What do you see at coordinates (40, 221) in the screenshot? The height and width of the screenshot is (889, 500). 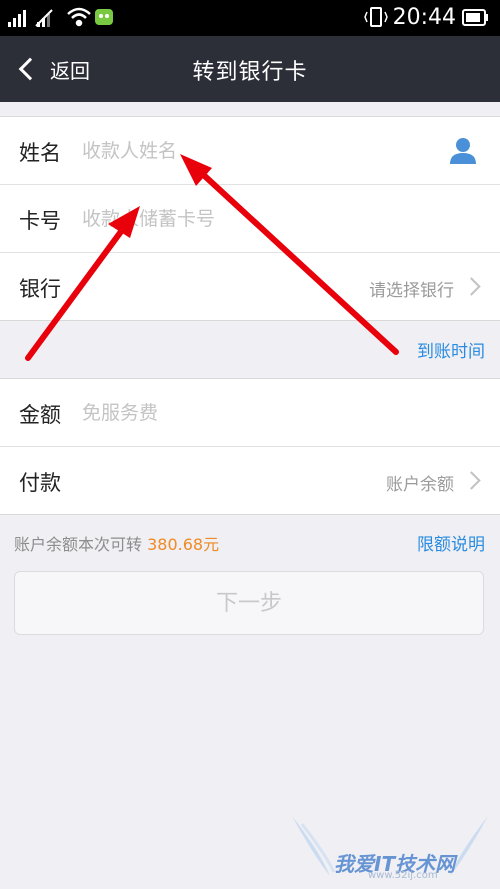 I see `card-label: 卡号` at bounding box center [40, 221].